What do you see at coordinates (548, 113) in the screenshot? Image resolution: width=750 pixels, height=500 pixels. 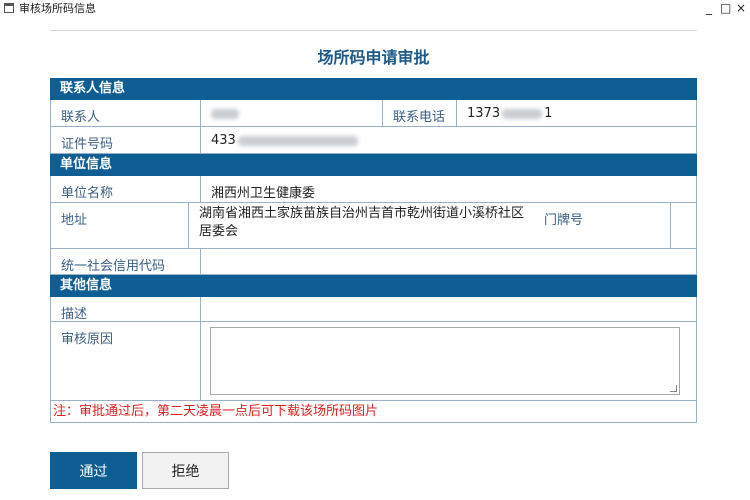 I see `phone-suffix: 1` at bounding box center [548, 113].